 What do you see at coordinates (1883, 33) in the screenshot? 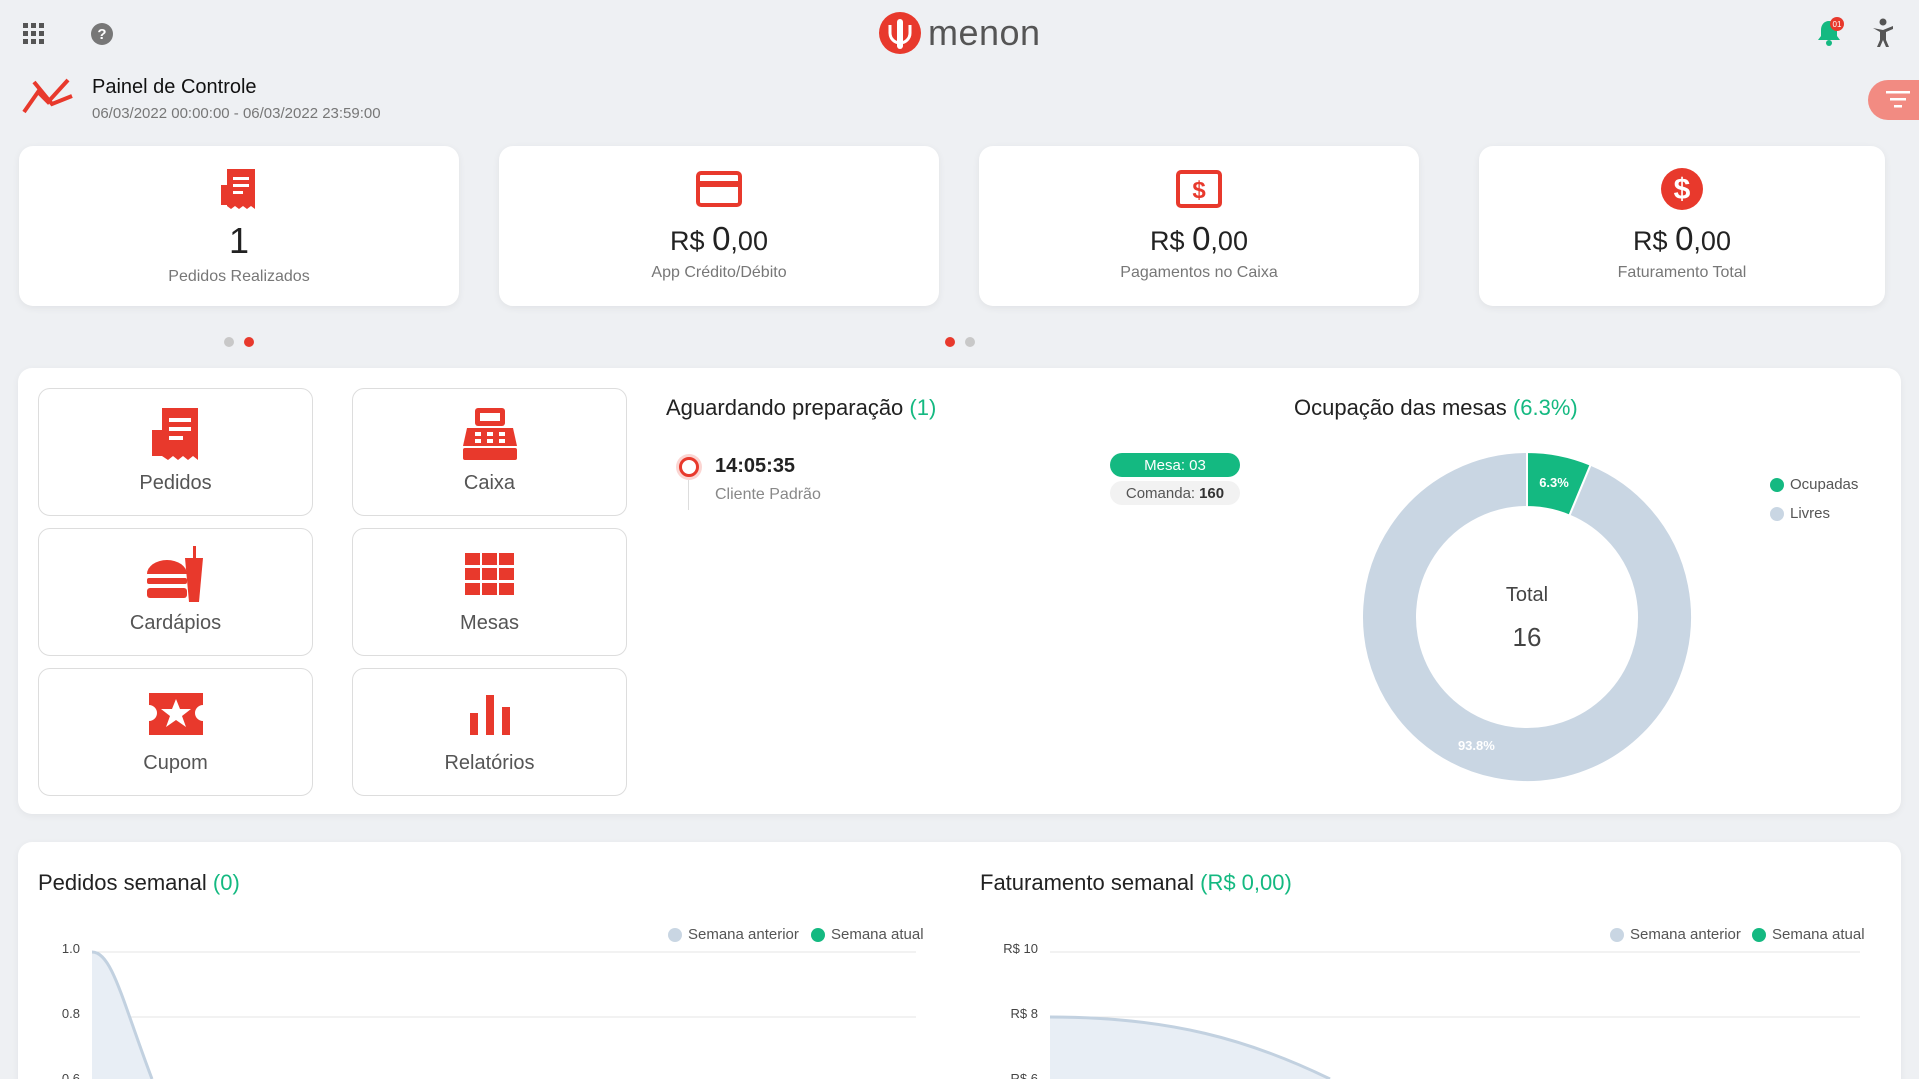
I see `accessibility-icon` at bounding box center [1883, 33].